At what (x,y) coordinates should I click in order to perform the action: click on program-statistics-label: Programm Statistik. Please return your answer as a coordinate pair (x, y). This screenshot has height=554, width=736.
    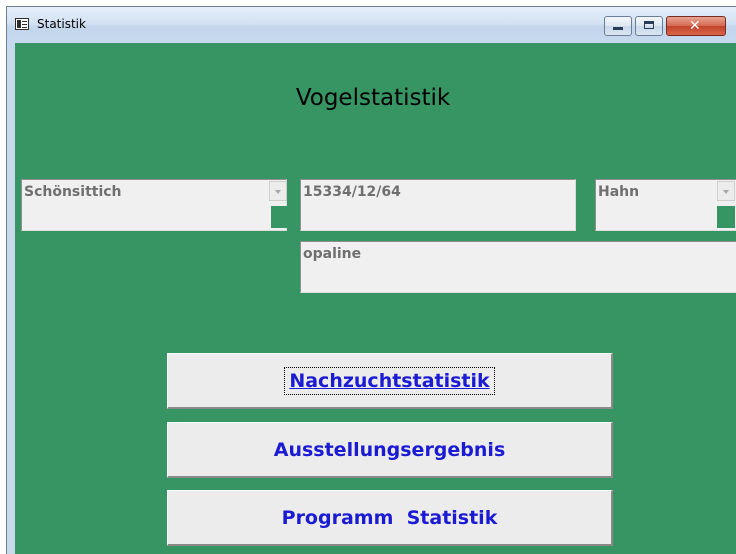
    Looking at the image, I should click on (389, 517).